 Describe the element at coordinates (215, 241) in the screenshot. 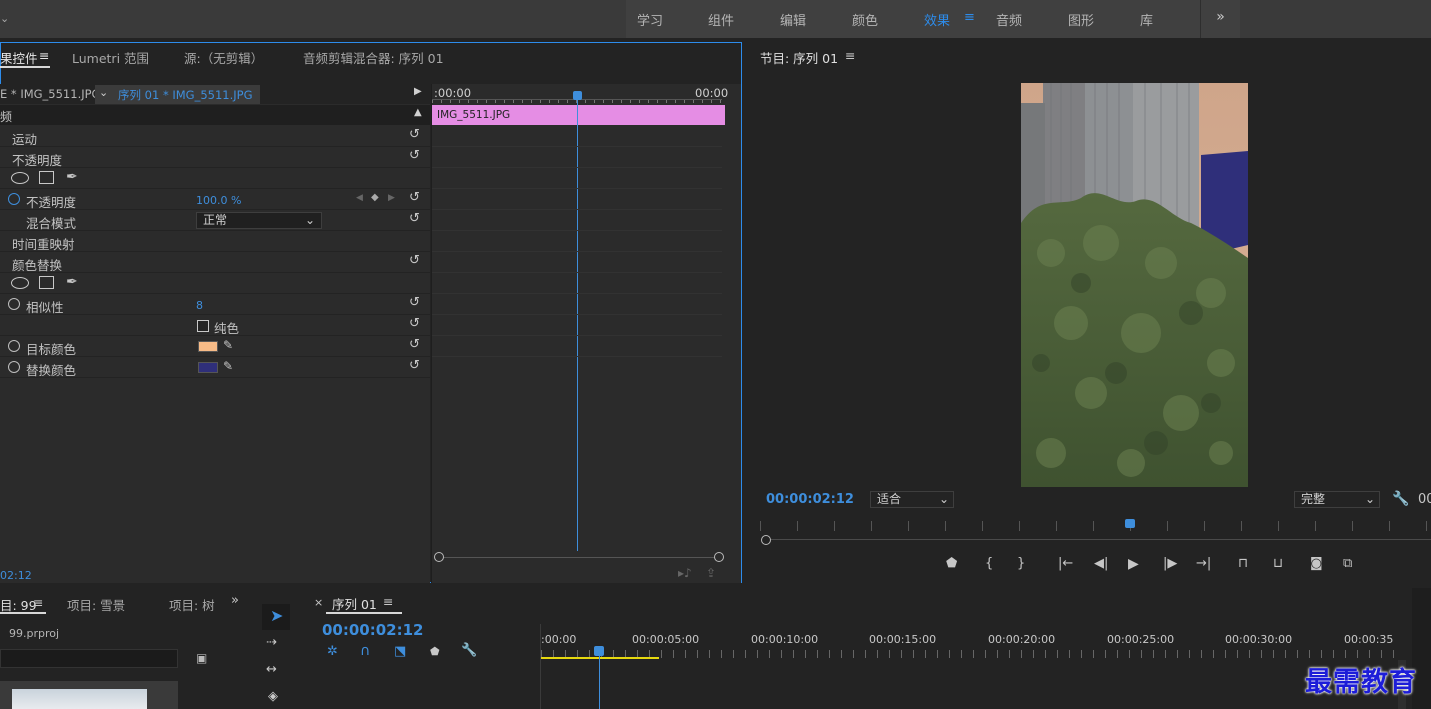

I see `time-remap-row: 时间重映射` at that location.